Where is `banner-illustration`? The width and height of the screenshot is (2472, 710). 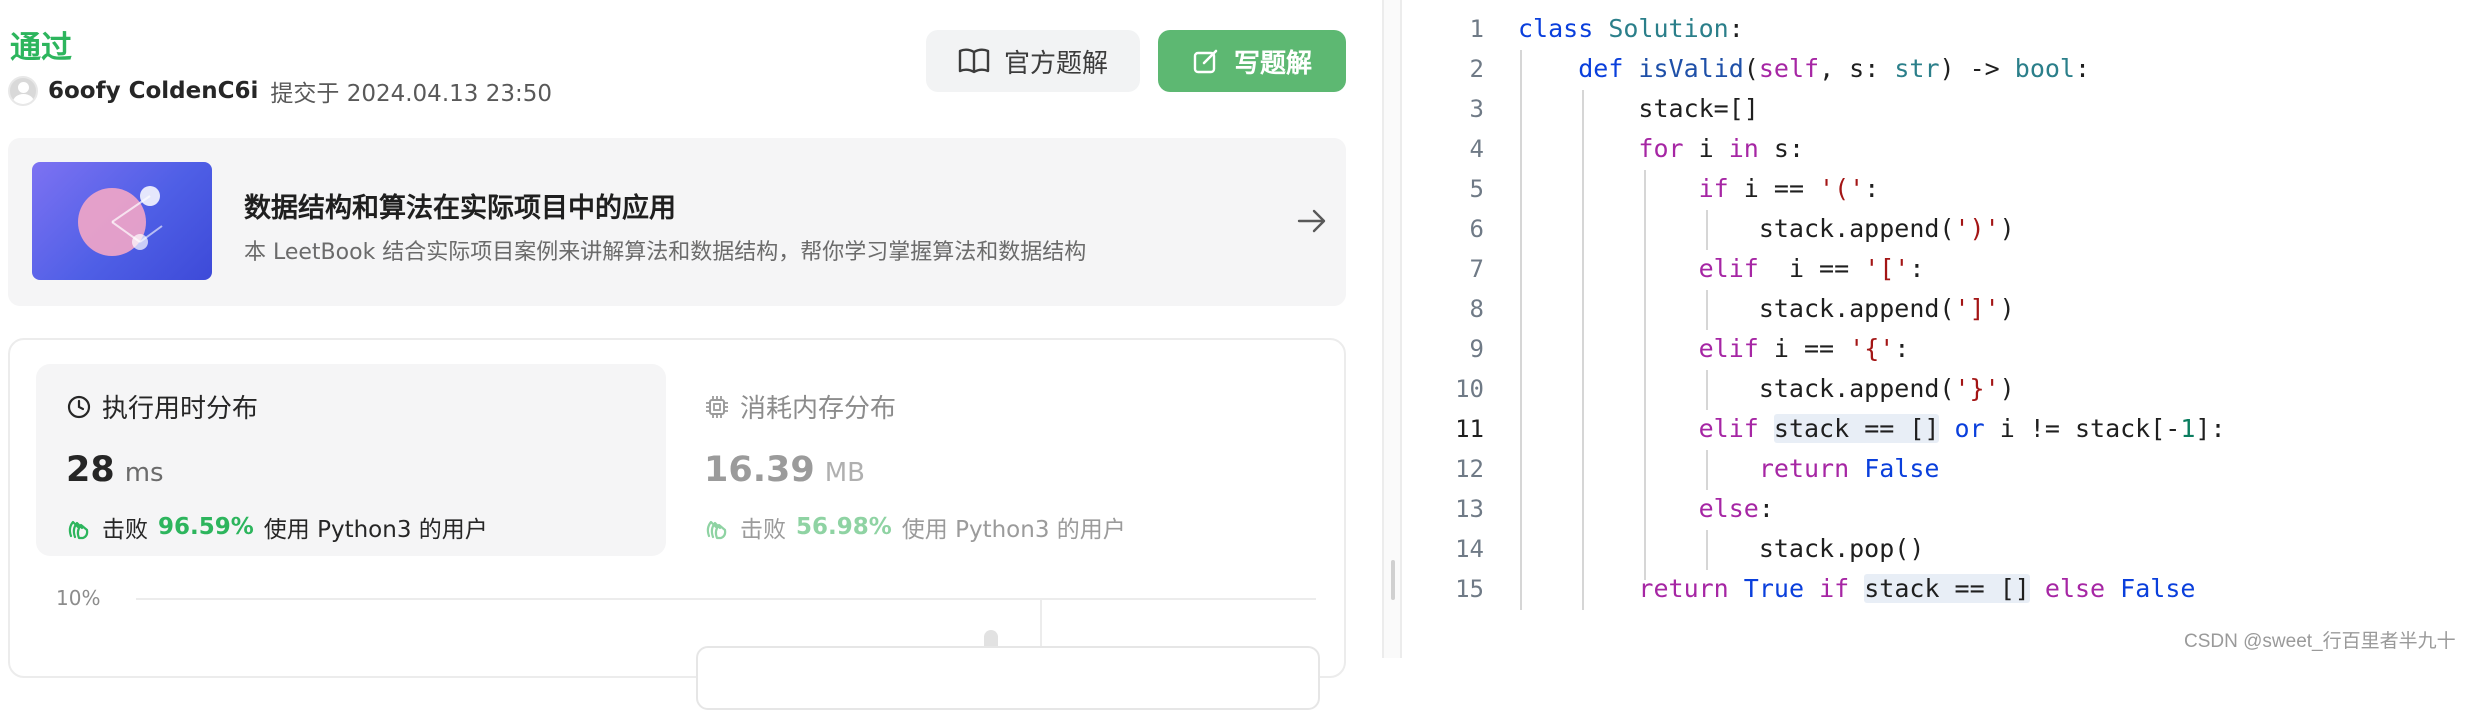
banner-illustration is located at coordinates (122, 221).